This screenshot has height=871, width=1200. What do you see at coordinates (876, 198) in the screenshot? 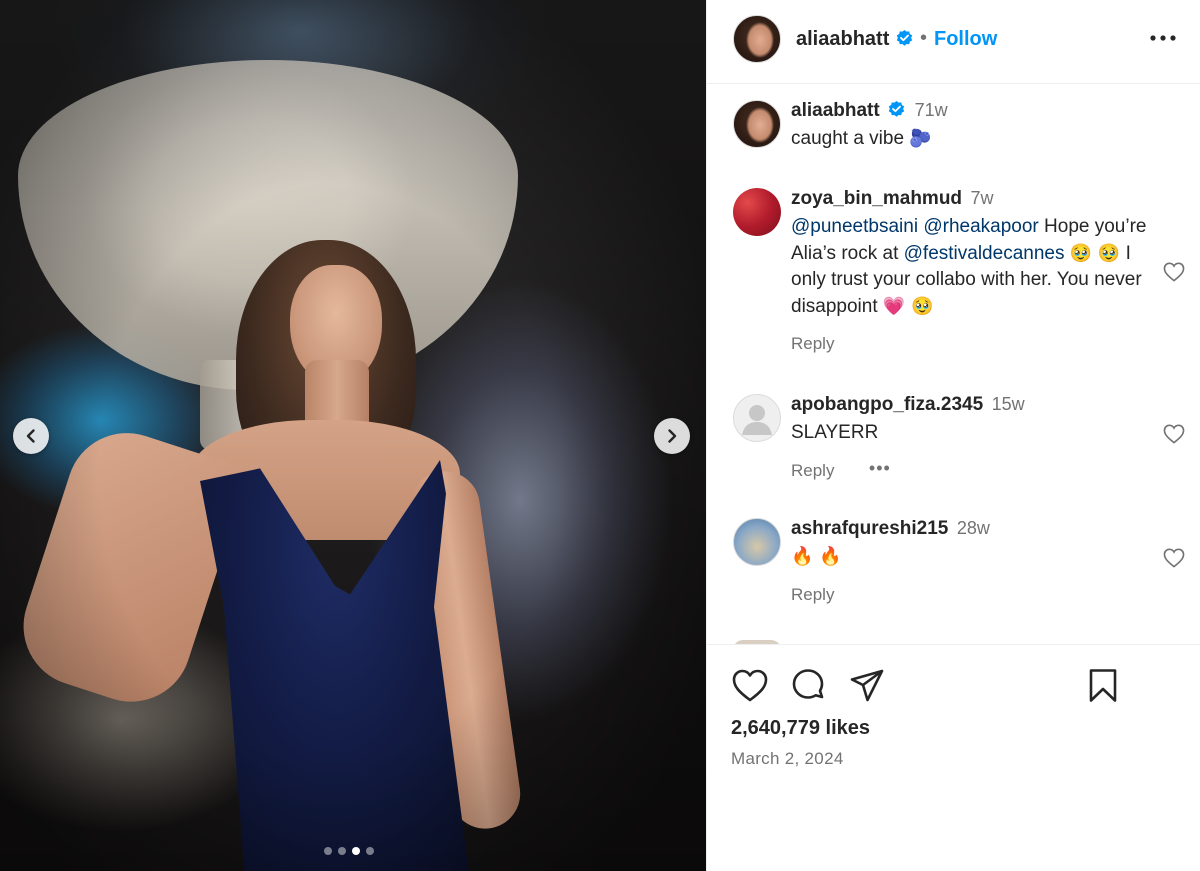
I see `comment-username: zoya_bin_mahmud` at bounding box center [876, 198].